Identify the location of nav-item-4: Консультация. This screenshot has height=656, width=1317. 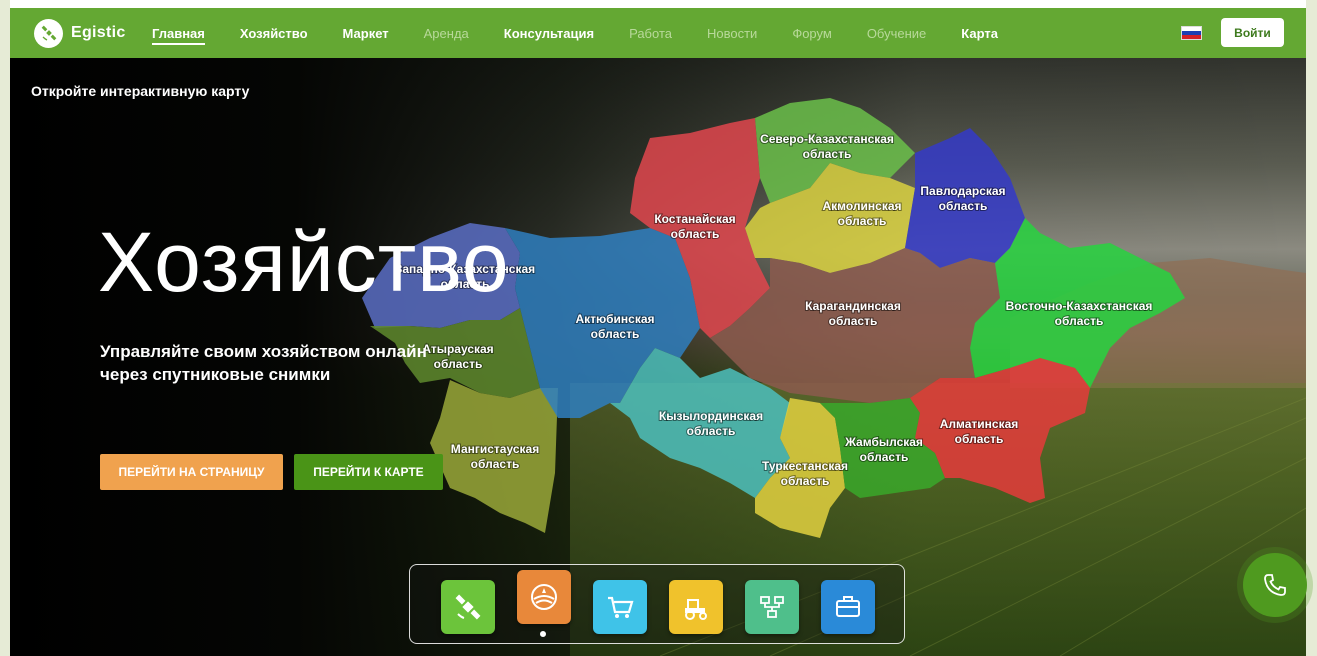
(549, 33).